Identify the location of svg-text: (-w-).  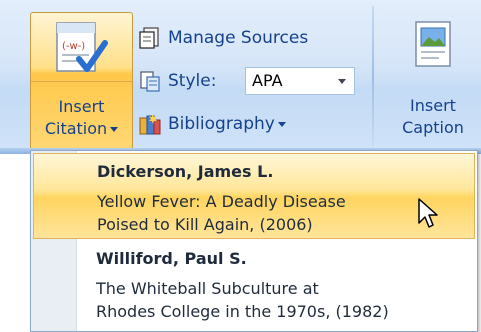
(73, 46).